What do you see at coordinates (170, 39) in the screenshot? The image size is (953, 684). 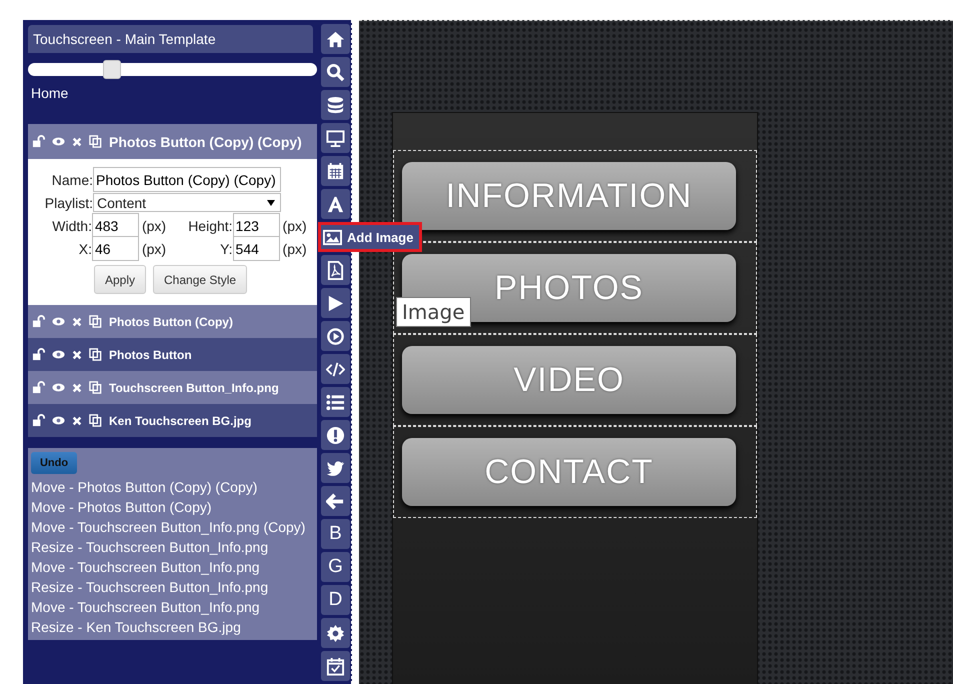 I see `template-title: Touchscreen - Main Template` at bounding box center [170, 39].